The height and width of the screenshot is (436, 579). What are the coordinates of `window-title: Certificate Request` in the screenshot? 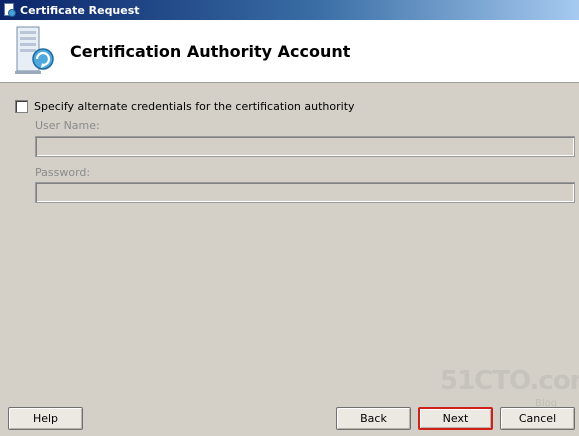 It's located at (80, 10).